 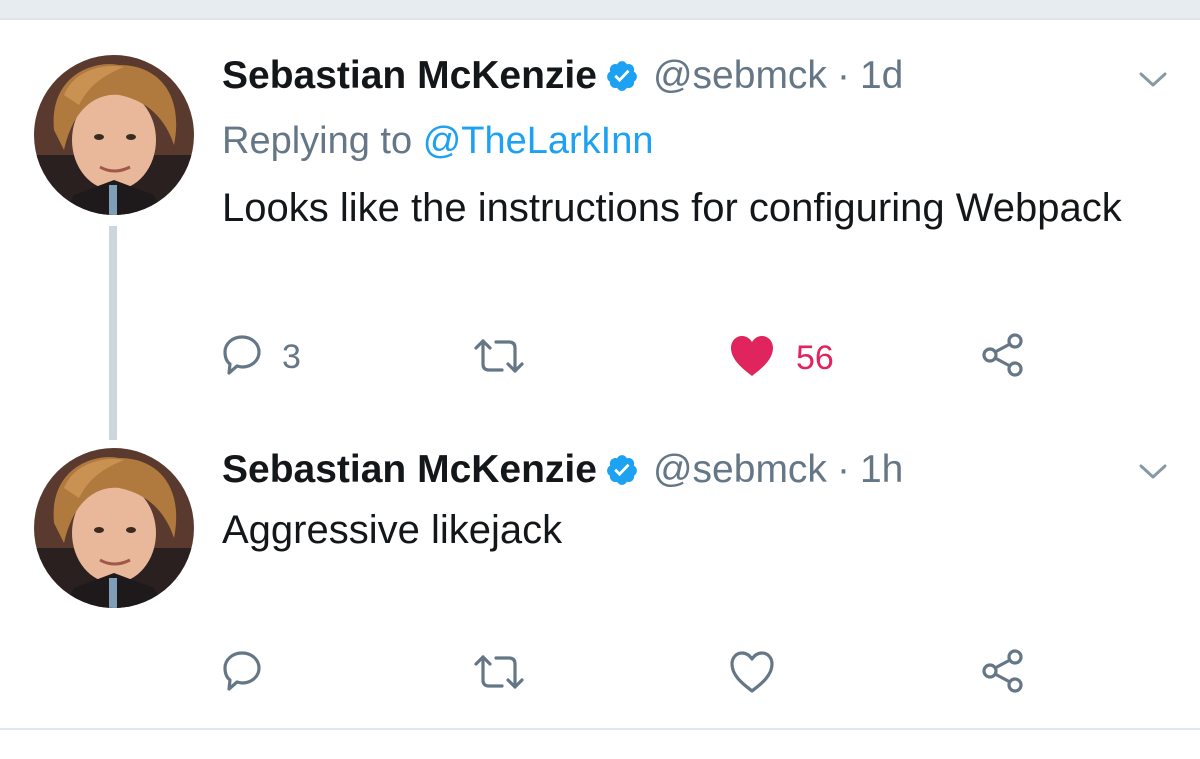 What do you see at coordinates (881, 76) in the screenshot?
I see `timestamp: 1d` at bounding box center [881, 76].